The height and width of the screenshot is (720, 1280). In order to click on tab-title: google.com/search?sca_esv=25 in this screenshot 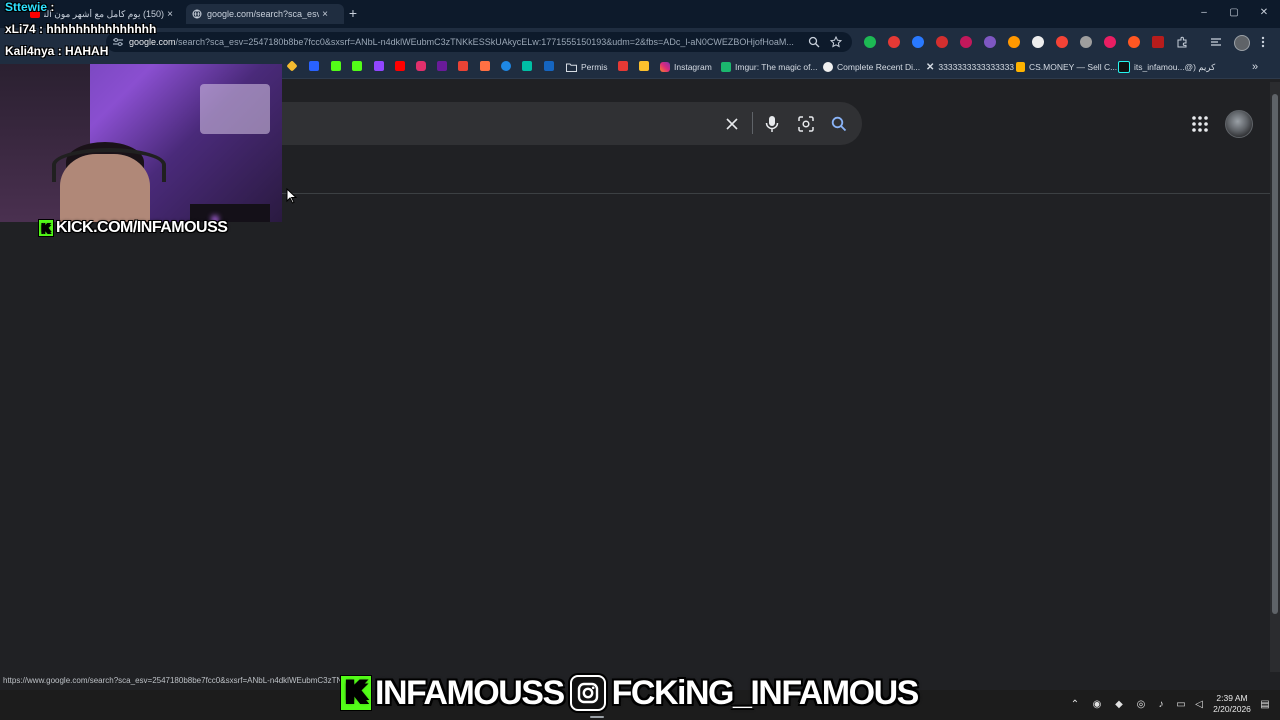, I will do `click(263, 14)`.